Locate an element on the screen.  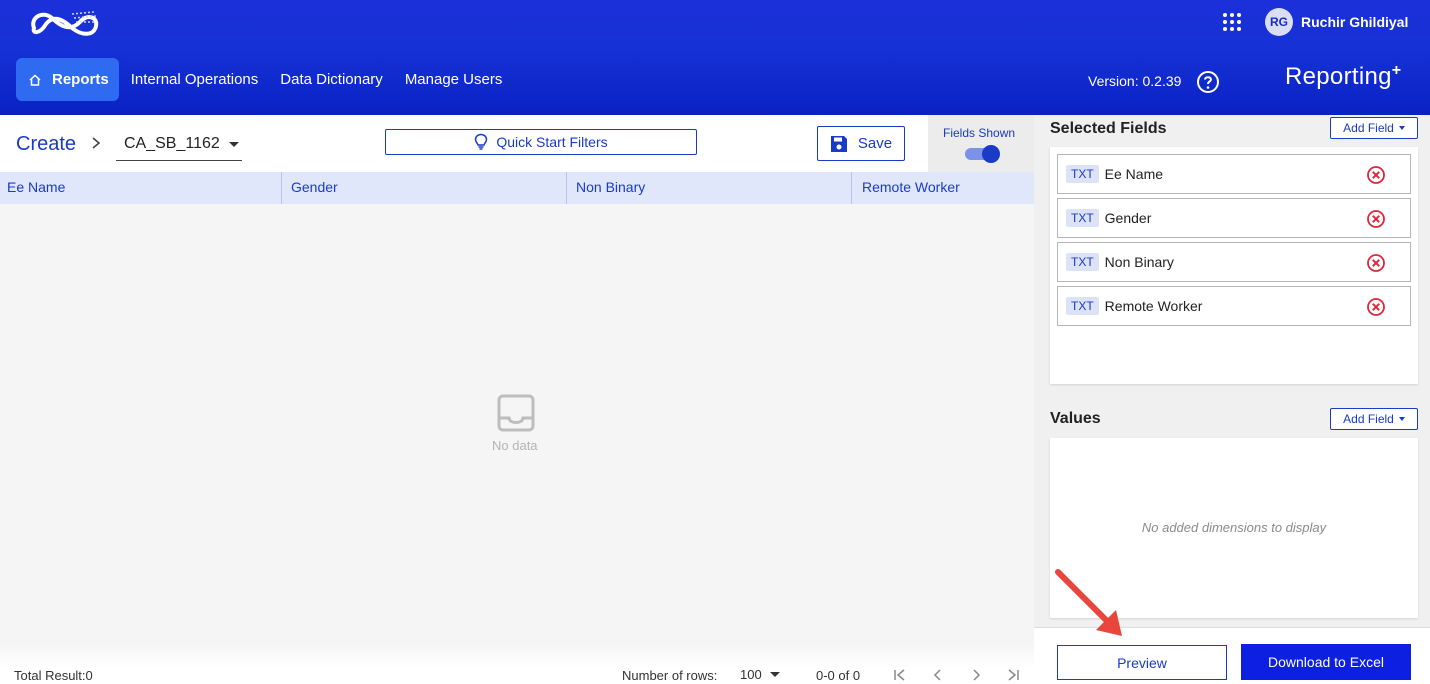
column-header-gender: Gender is located at coordinates (424, 188).